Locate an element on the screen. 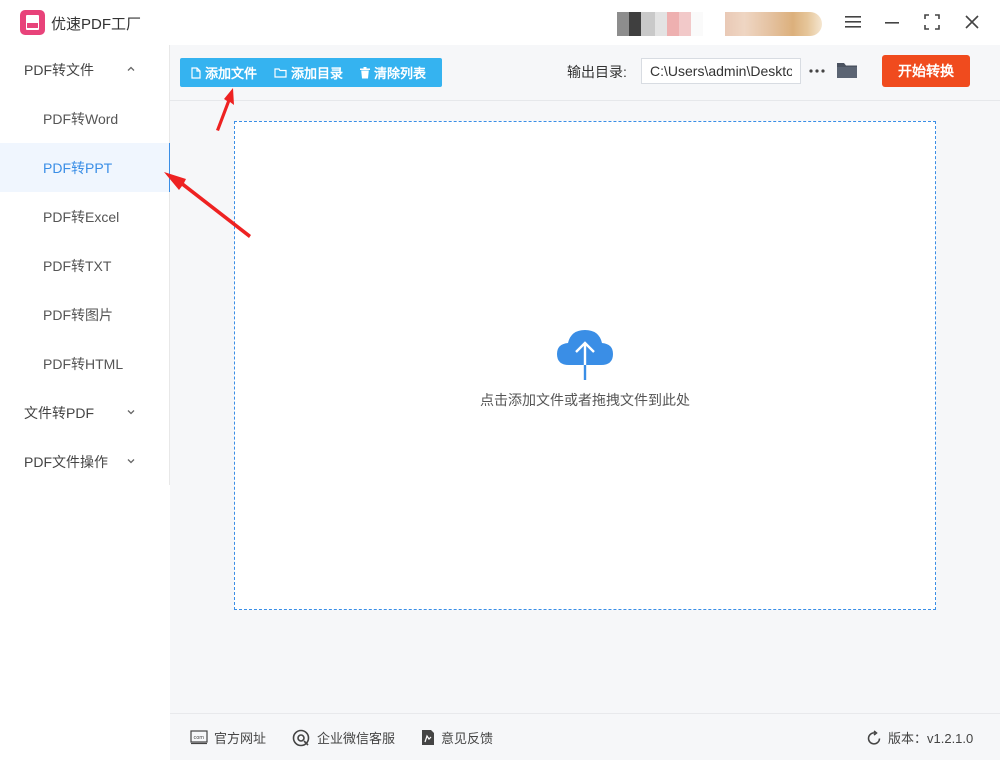 The height and width of the screenshot is (760, 1000). wechat-service-link: 企业微信客服 is located at coordinates (343, 737).